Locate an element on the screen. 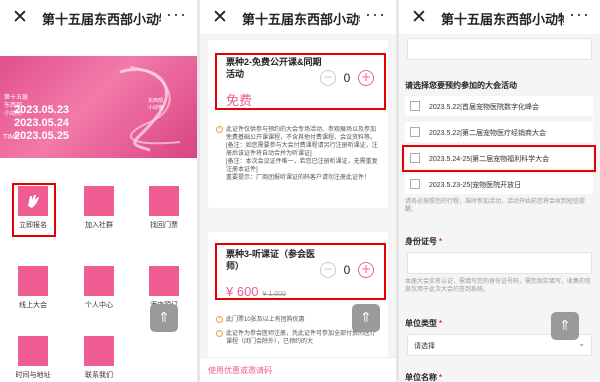 This screenshot has height=382, width=600. activity-option: 2023.5.22|第二届宠物医疗经销商大会 is located at coordinates (499, 132).